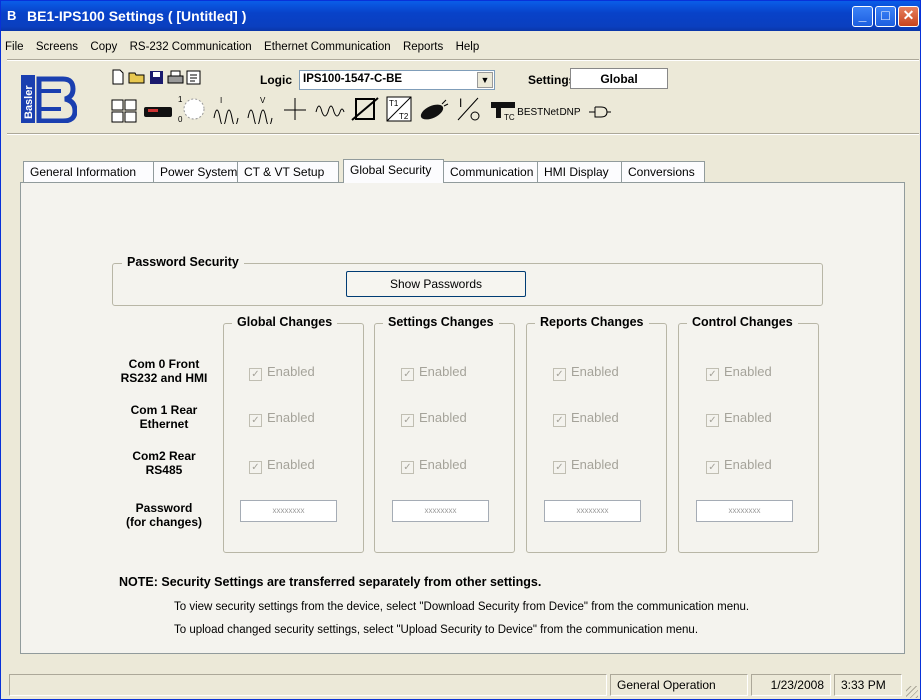 The height and width of the screenshot is (700, 921). What do you see at coordinates (330, 109) in the screenshot?
I see `waveform-icon` at bounding box center [330, 109].